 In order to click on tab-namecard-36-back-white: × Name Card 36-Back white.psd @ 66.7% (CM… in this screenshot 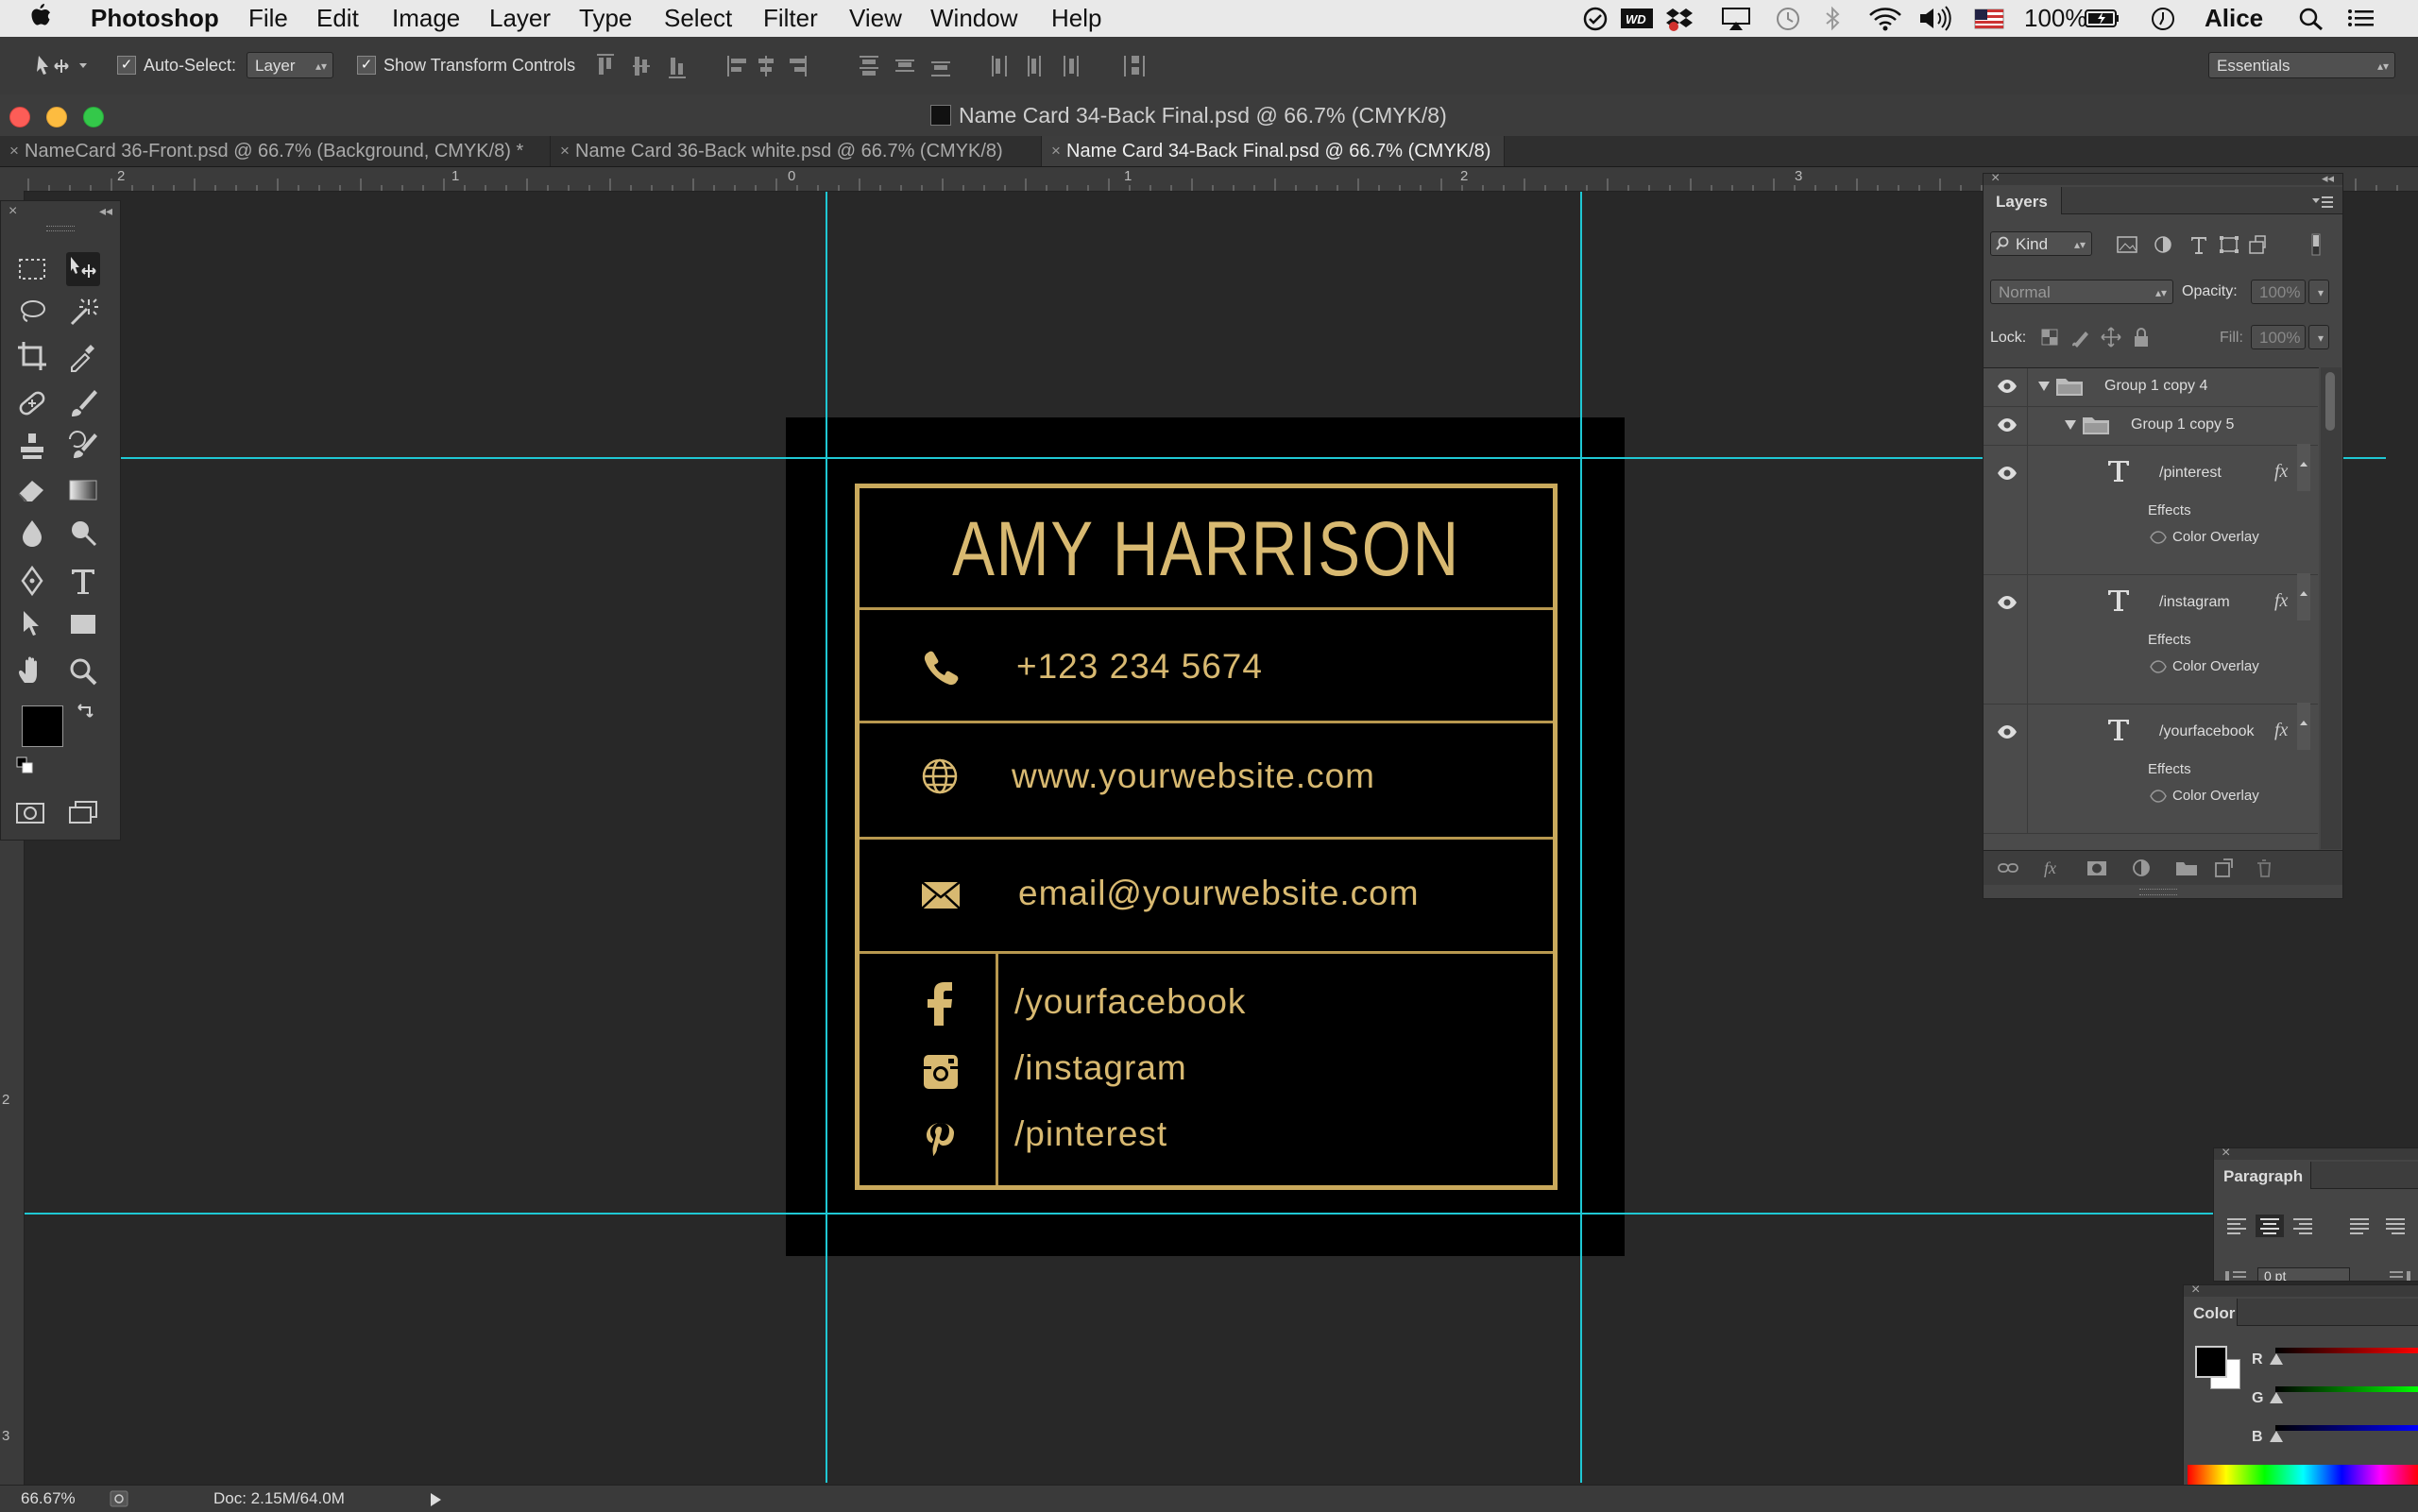, I will do `click(796, 151)`.